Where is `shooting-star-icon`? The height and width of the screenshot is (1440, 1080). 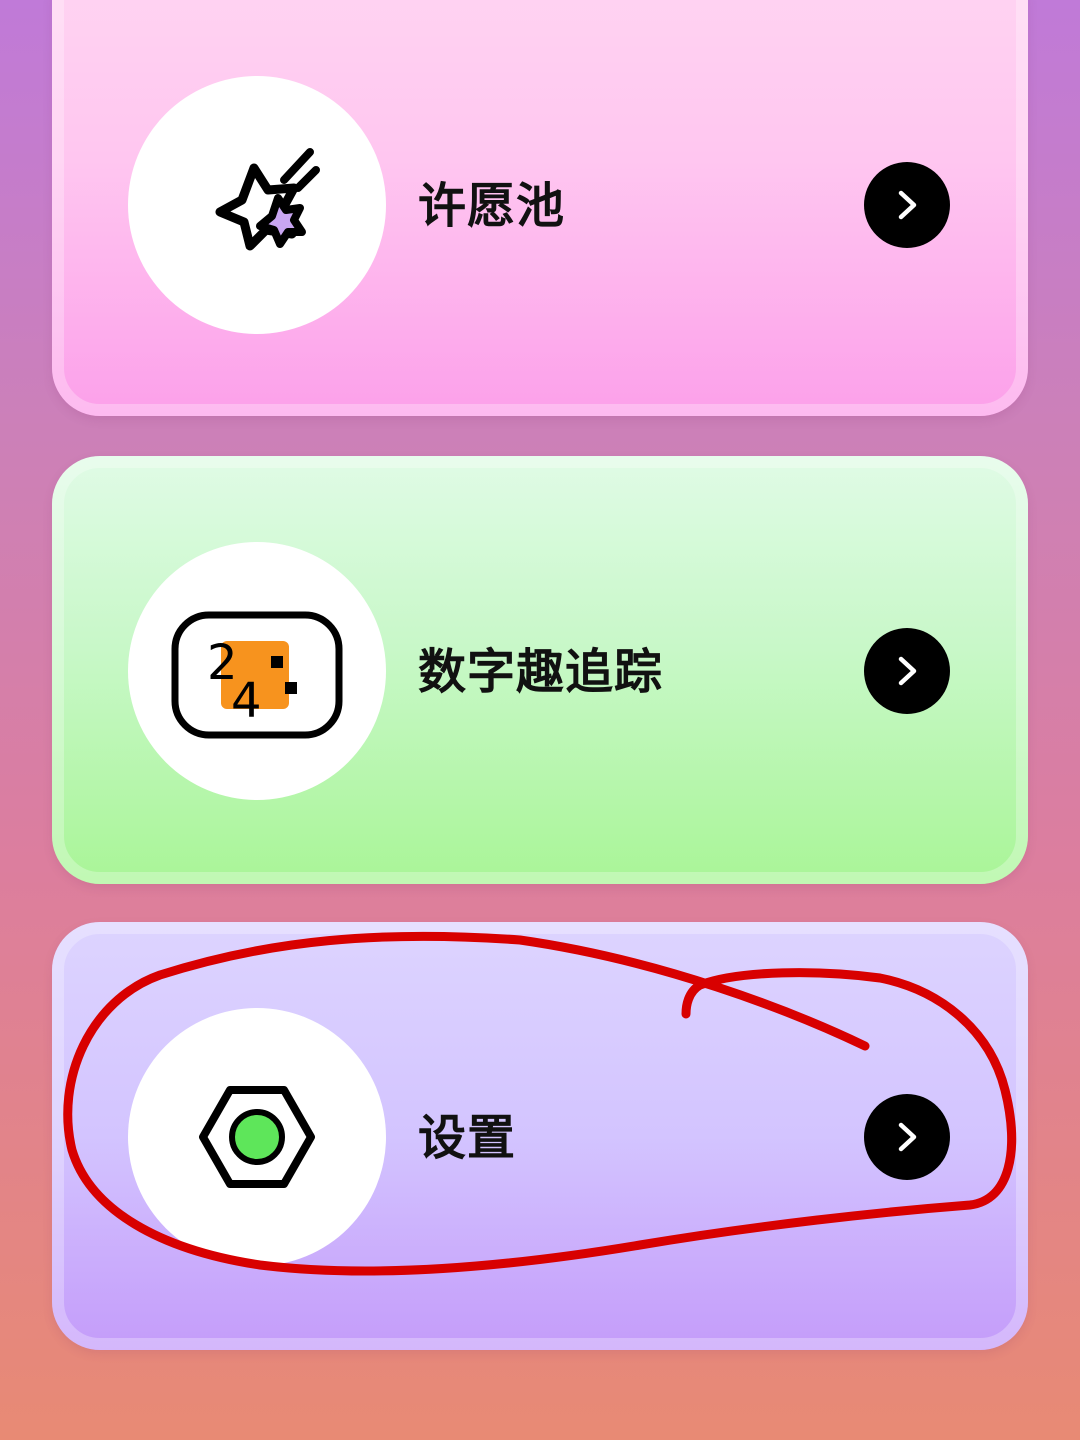
shooting-star-icon is located at coordinates (267, 199).